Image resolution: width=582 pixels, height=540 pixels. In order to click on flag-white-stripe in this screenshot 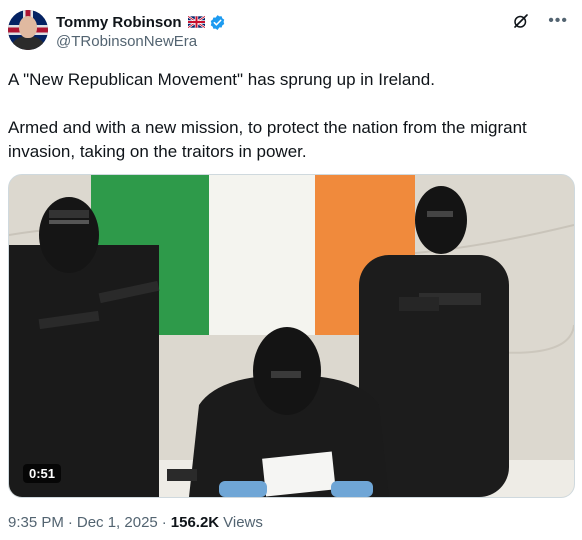, I will do `click(262, 255)`.